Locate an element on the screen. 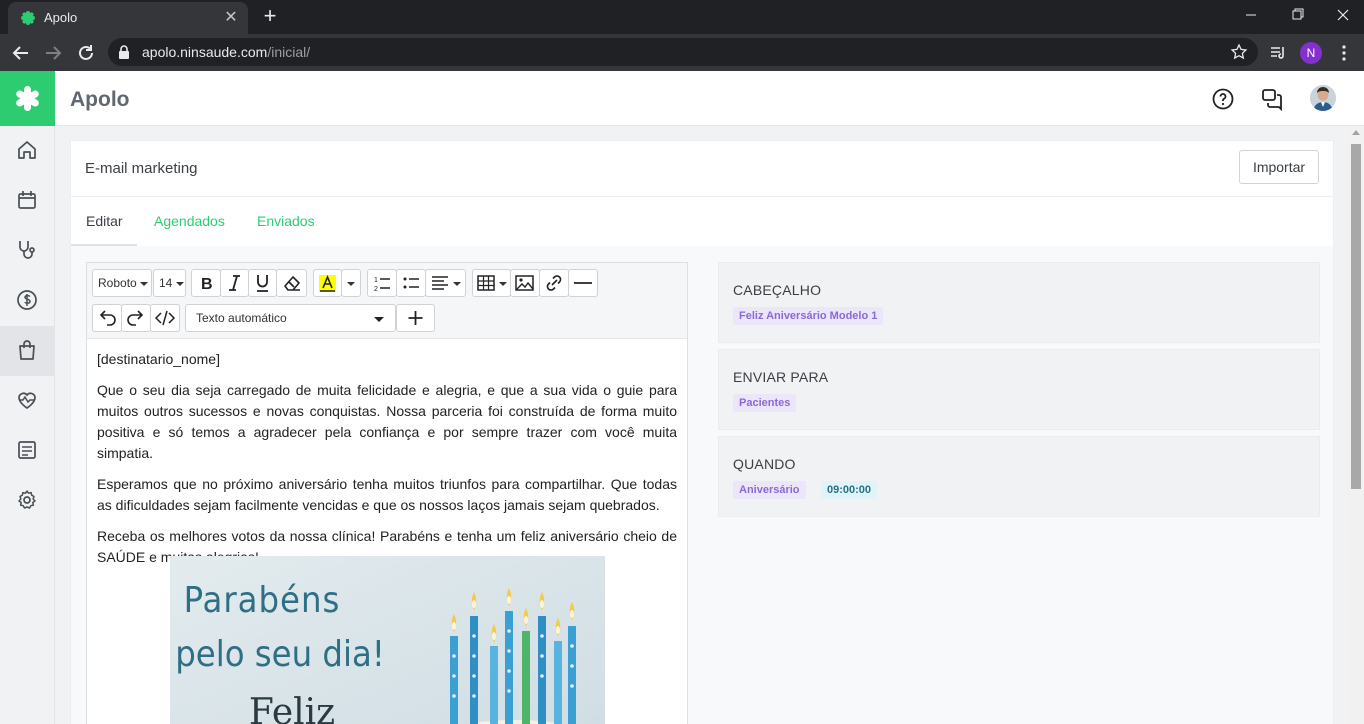 This screenshot has width=1364, height=724. user-photo-icon is located at coordinates (1323, 98).